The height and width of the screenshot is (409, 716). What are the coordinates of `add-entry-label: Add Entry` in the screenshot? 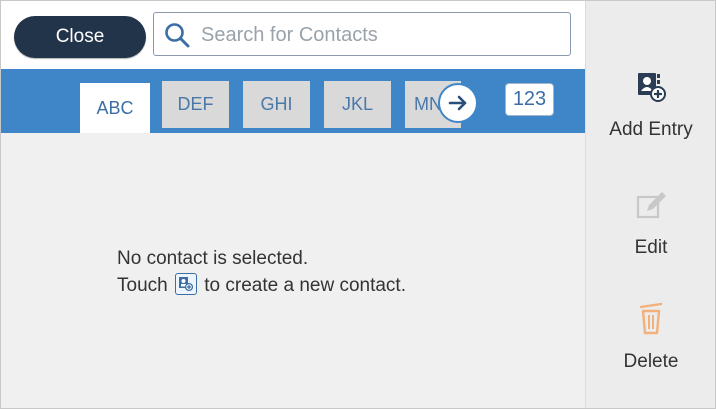 It's located at (651, 129).